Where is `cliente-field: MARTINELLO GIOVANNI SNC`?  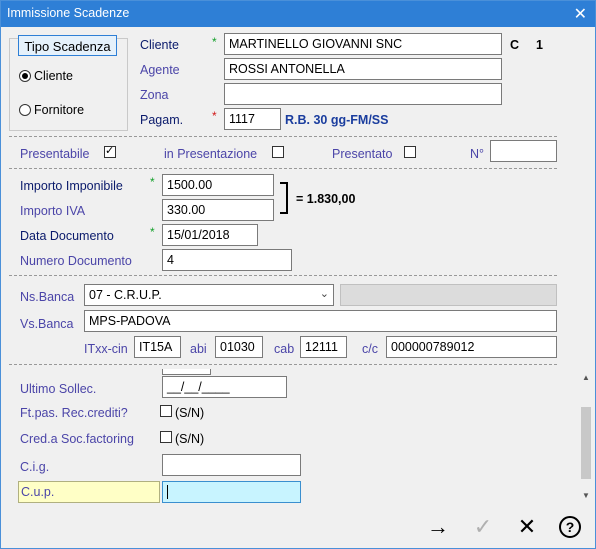 cliente-field: MARTINELLO GIOVANNI SNC is located at coordinates (363, 44).